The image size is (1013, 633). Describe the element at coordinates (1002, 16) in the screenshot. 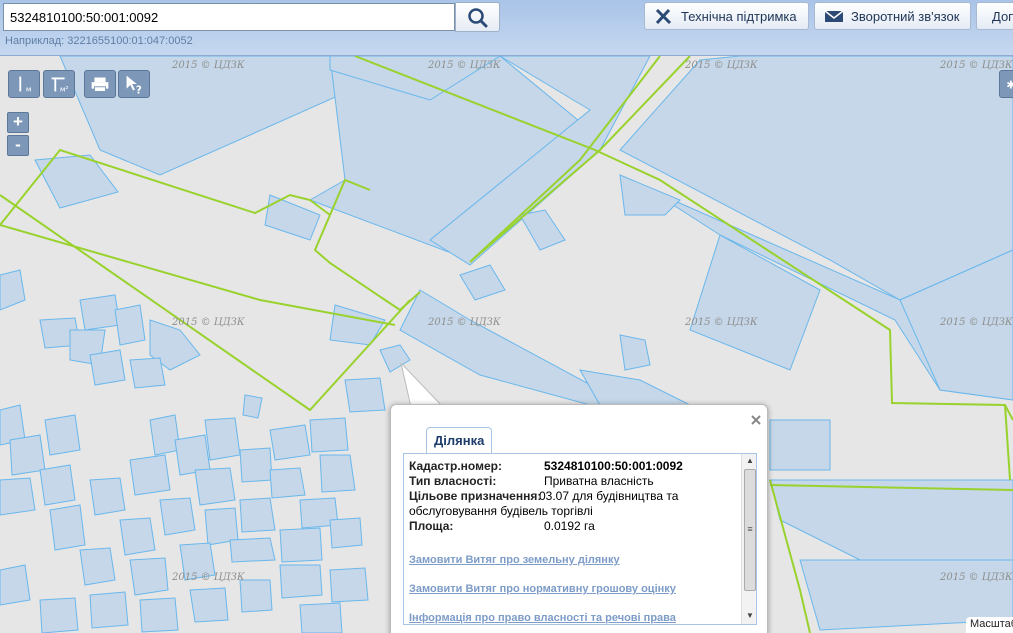

I see `more-label: Доп` at that location.